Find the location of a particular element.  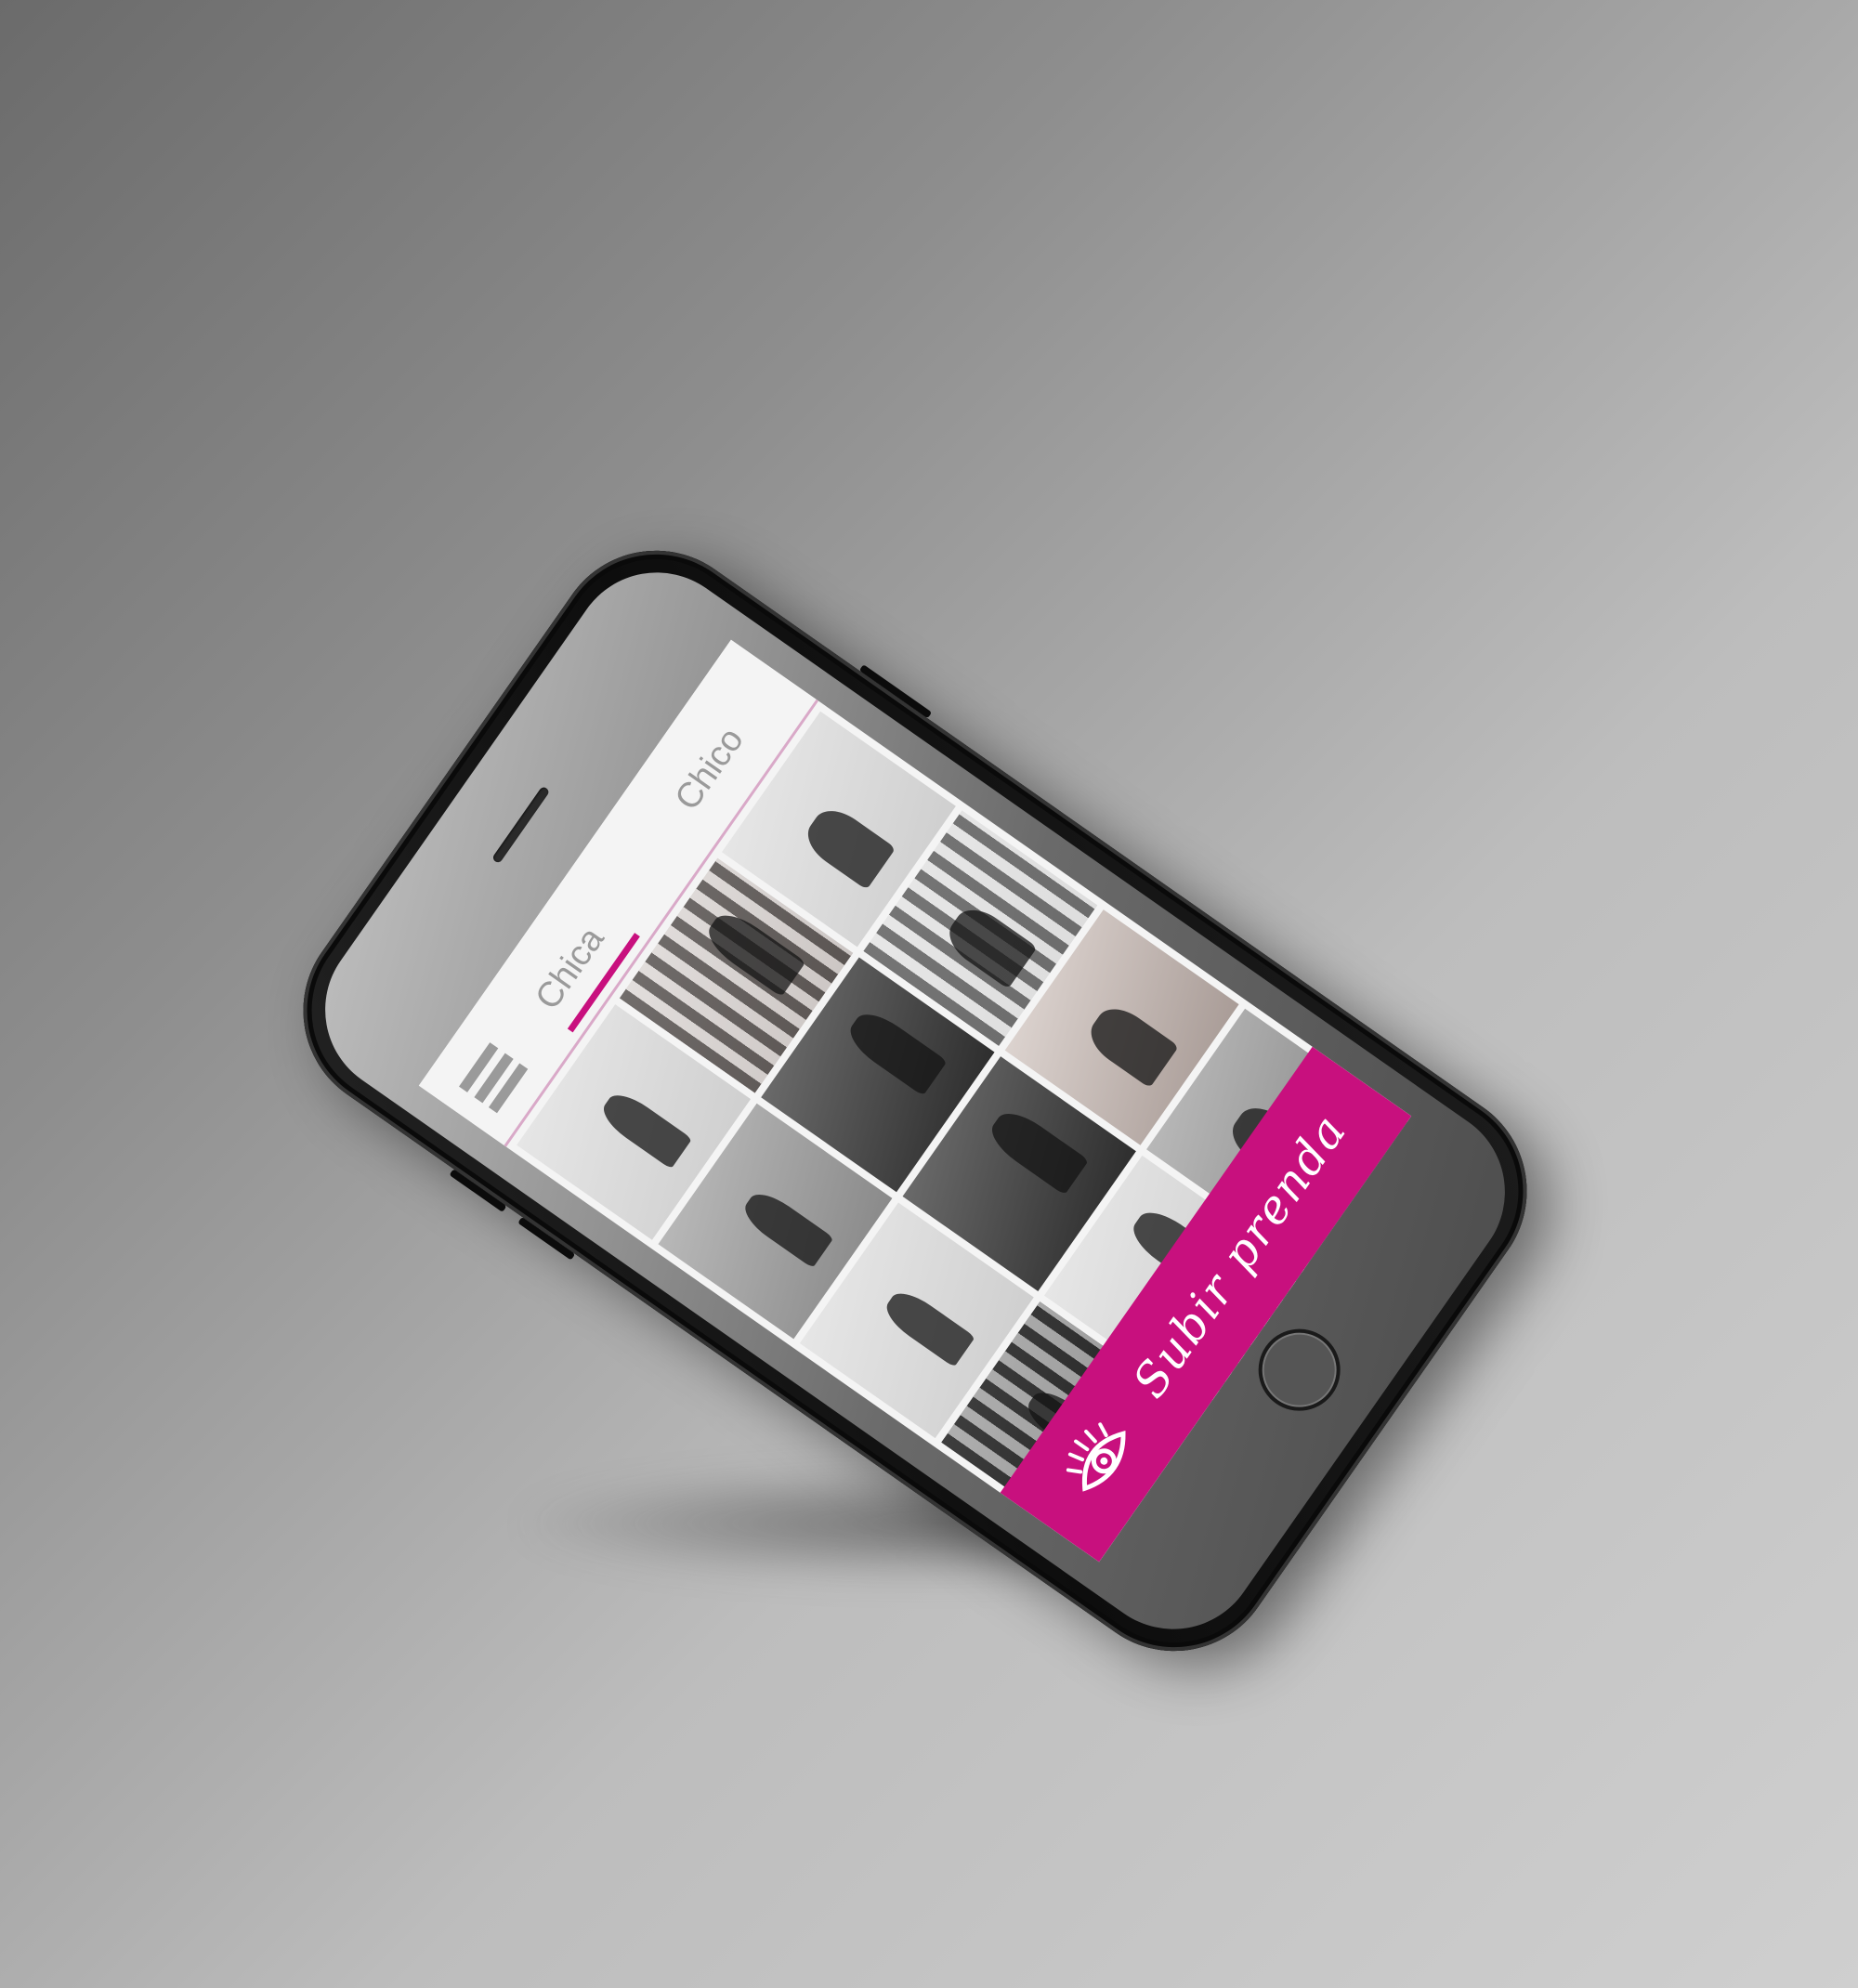

hamburger-menu-icon is located at coordinates (494, 1078).